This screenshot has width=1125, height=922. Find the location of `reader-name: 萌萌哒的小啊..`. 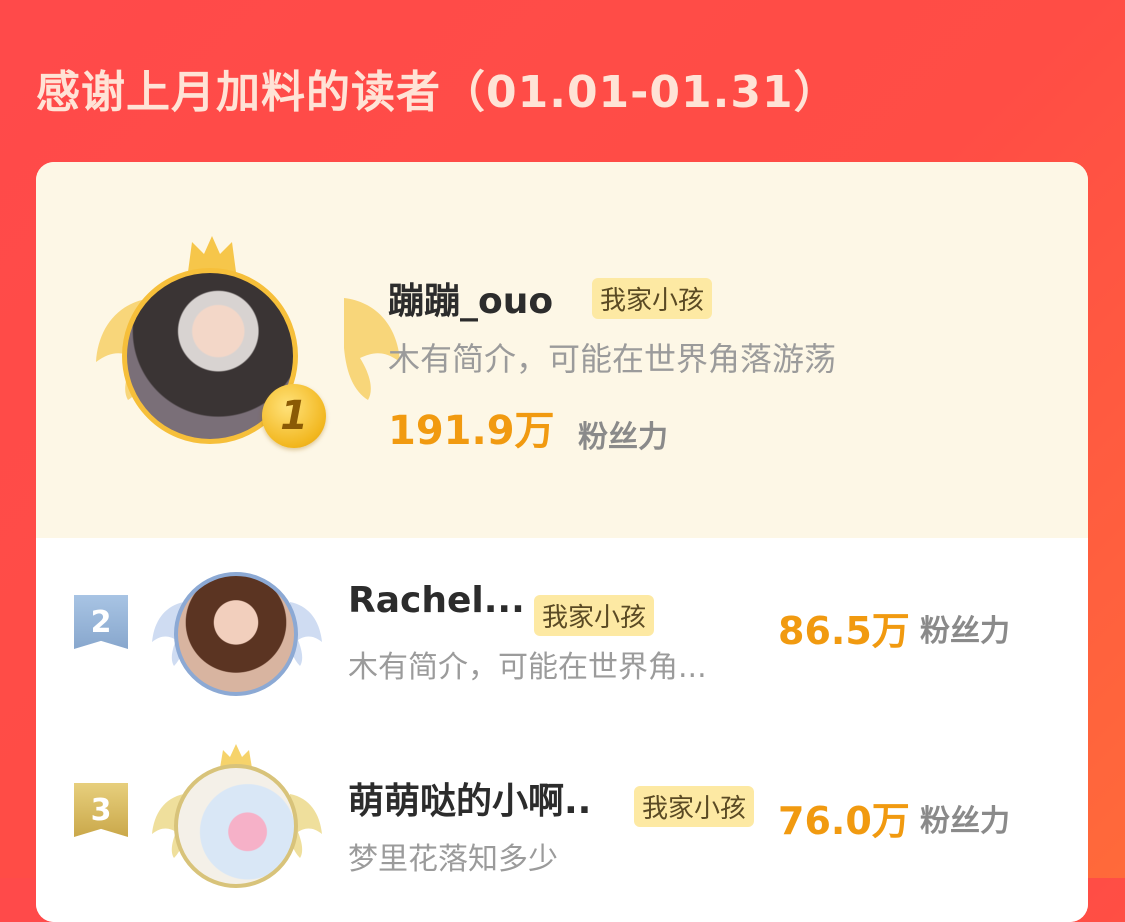

reader-name: 萌萌哒的小啊.. is located at coordinates (469, 798).